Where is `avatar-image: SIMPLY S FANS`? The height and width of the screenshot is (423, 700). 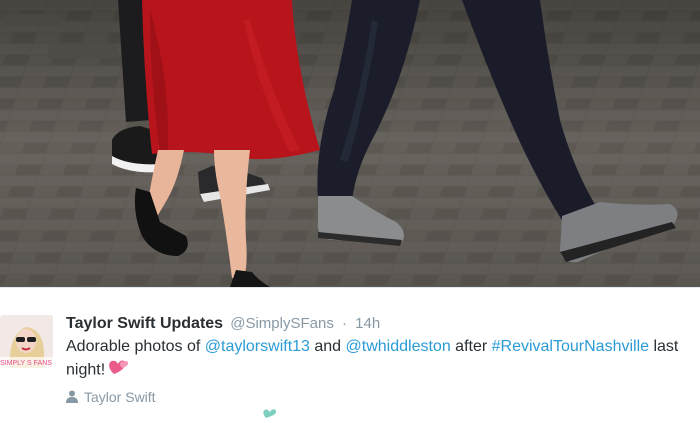 avatar-image: SIMPLY S FANS is located at coordinates (26, 341).